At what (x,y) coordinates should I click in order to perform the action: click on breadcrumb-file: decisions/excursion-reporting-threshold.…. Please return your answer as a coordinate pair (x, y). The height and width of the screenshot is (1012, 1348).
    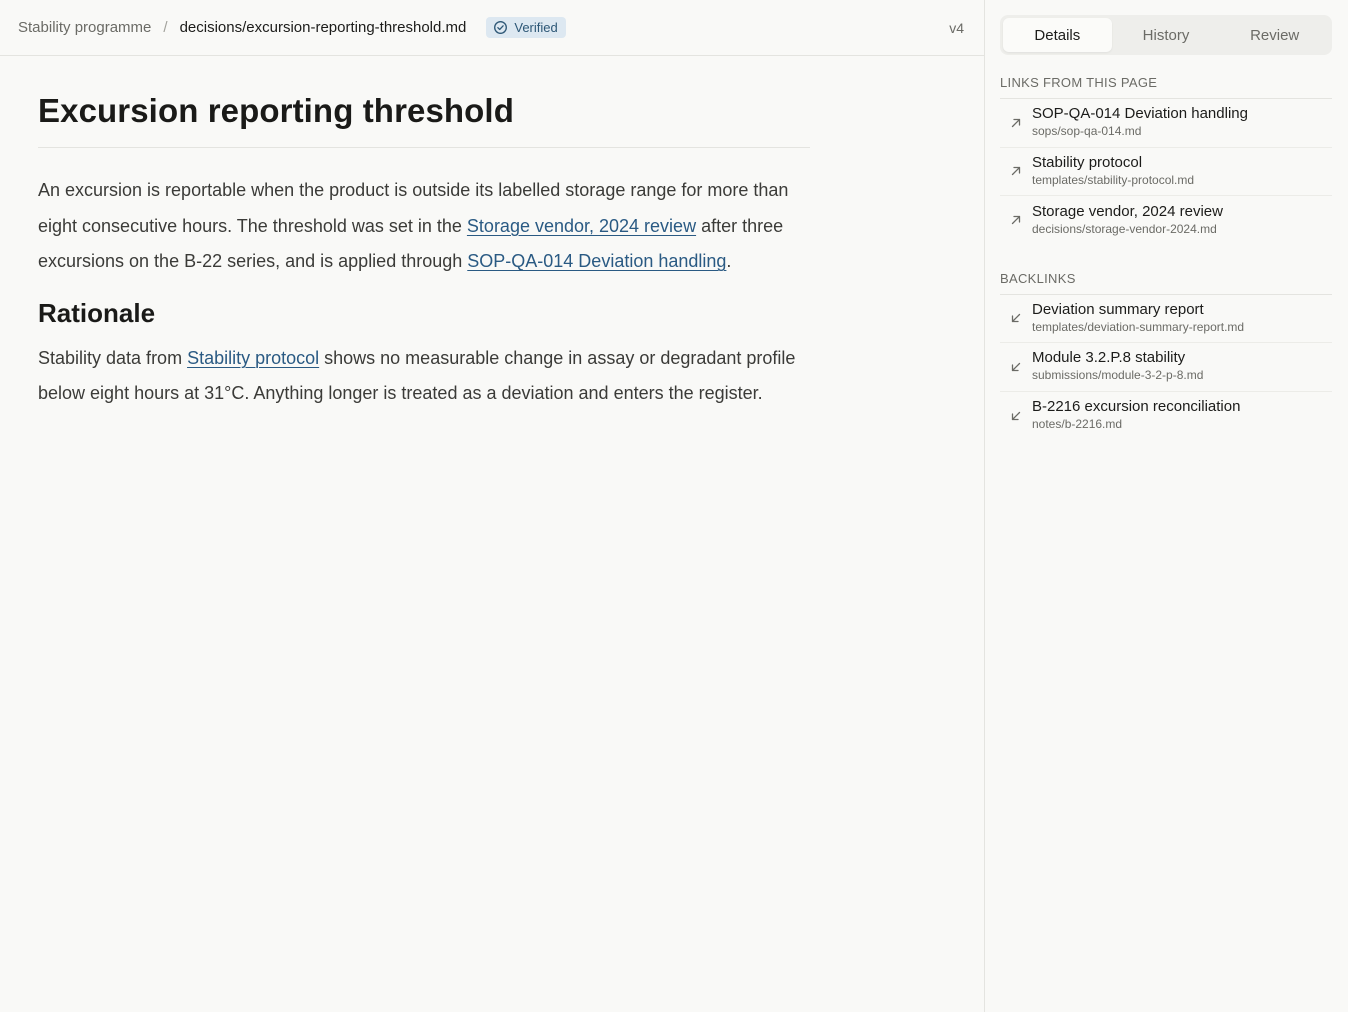
    Looking at the image, I should click on (323, 27).